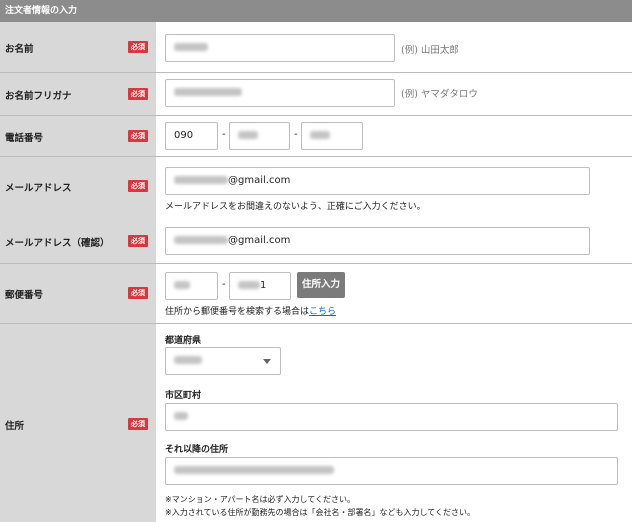  Describe the element at coordinates (280, 93) in the screenshot. I see `furigana-input` at that location.